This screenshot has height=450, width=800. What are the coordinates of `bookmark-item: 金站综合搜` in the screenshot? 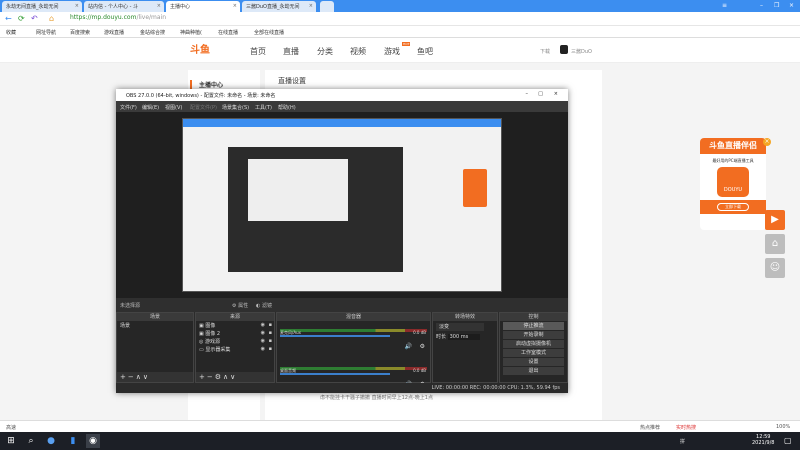 It's located at (152, 32).